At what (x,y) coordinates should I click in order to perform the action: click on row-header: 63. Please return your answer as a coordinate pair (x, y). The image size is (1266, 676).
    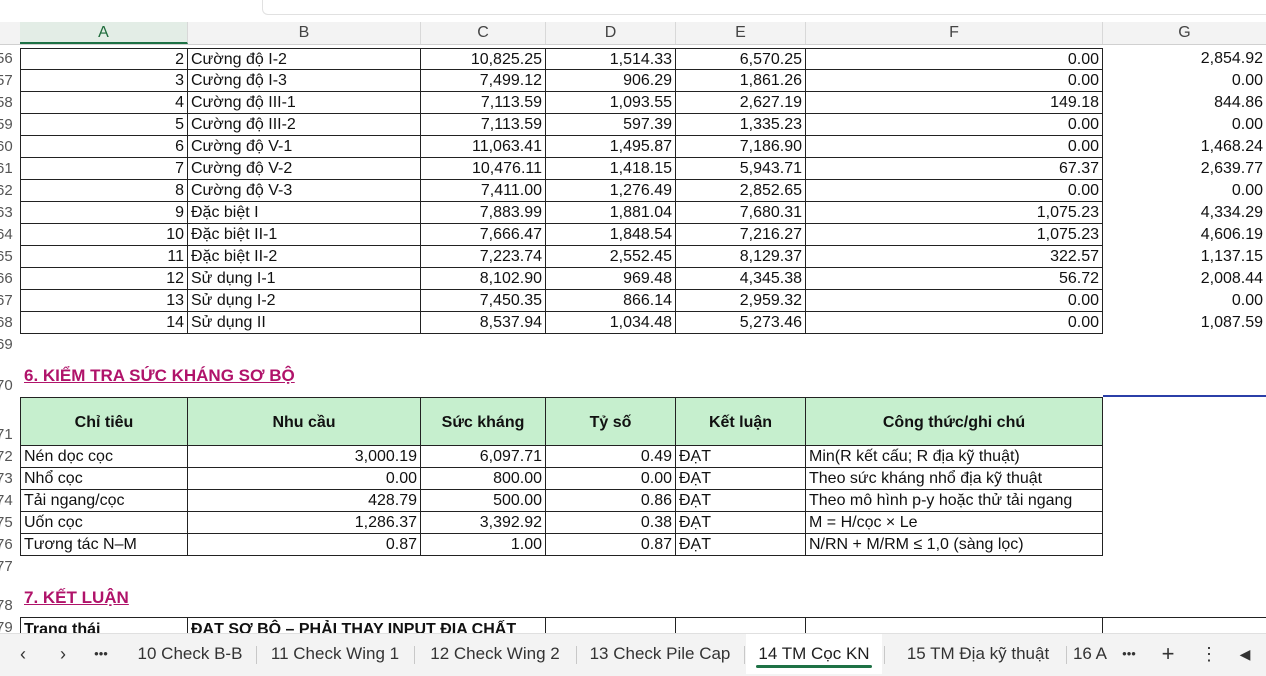
    Looking at the image, I should click on (8, 214).